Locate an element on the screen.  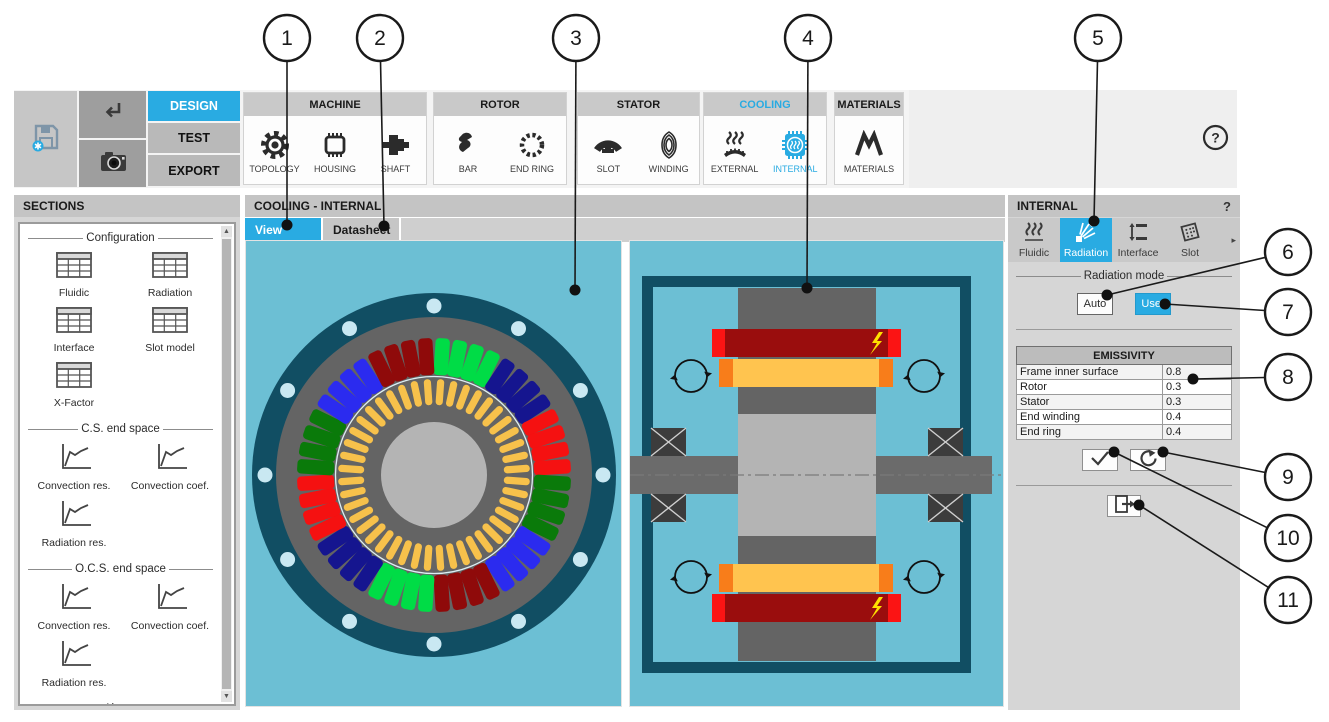
table-row: Rotor 0.3 is located at coordinates (1124, 387).